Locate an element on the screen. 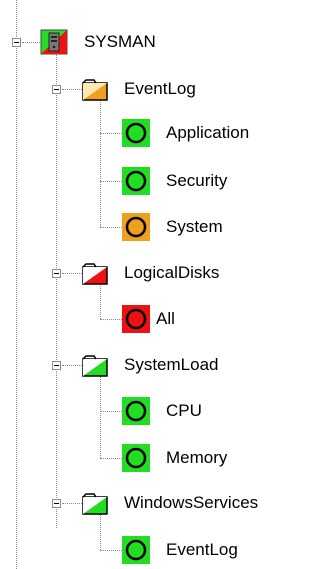  collapse-toggle-sysman is located at coordinates (16, 42).